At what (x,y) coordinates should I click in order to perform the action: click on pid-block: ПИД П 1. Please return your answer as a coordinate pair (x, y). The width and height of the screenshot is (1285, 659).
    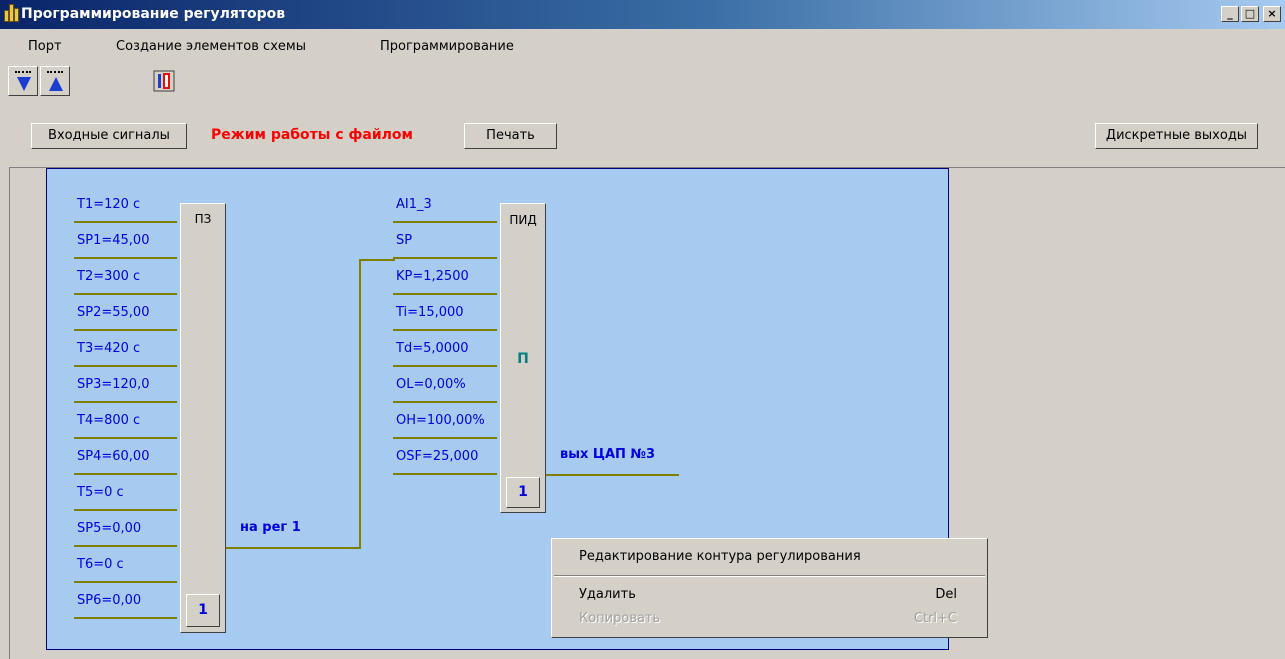
    Looking at the image, I should click on (523, 358).